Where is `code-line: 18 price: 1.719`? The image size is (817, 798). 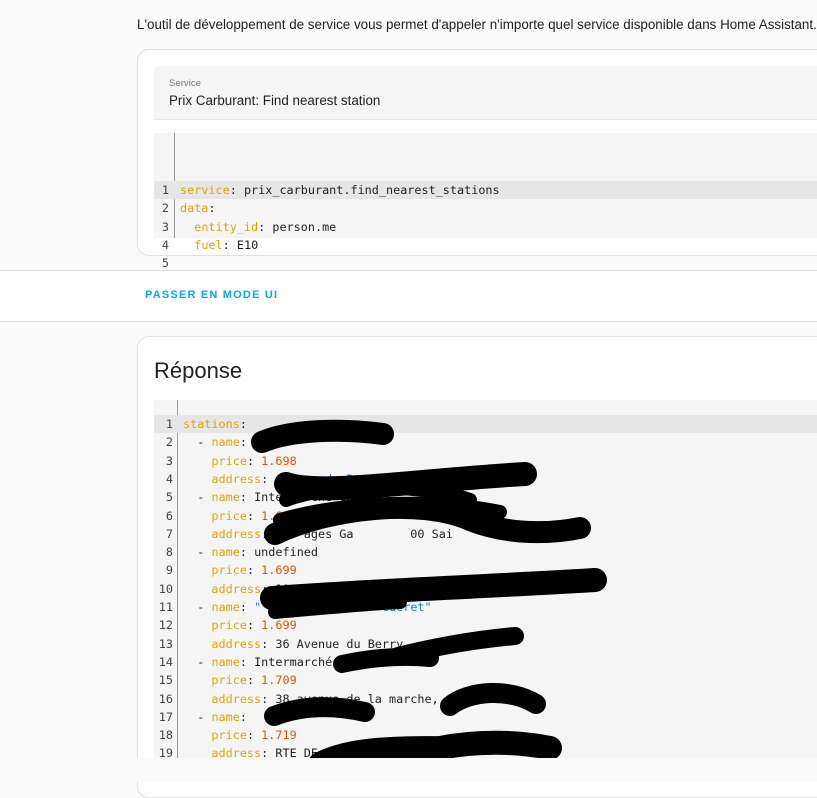
code-line: 18 price: 1.719 is located at coordinates (485, 735).